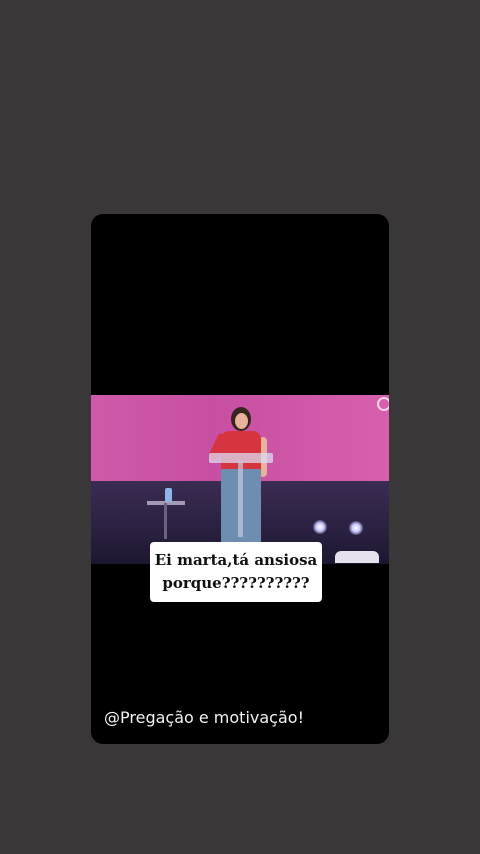 The height and width of the screenshot is (854, 480). What do you see at coordinates (236, 572) in the screenshot?
I see `caption-sticker: Ei marta,tá ansiosa porque??????????` at bounding box center [236, 572].